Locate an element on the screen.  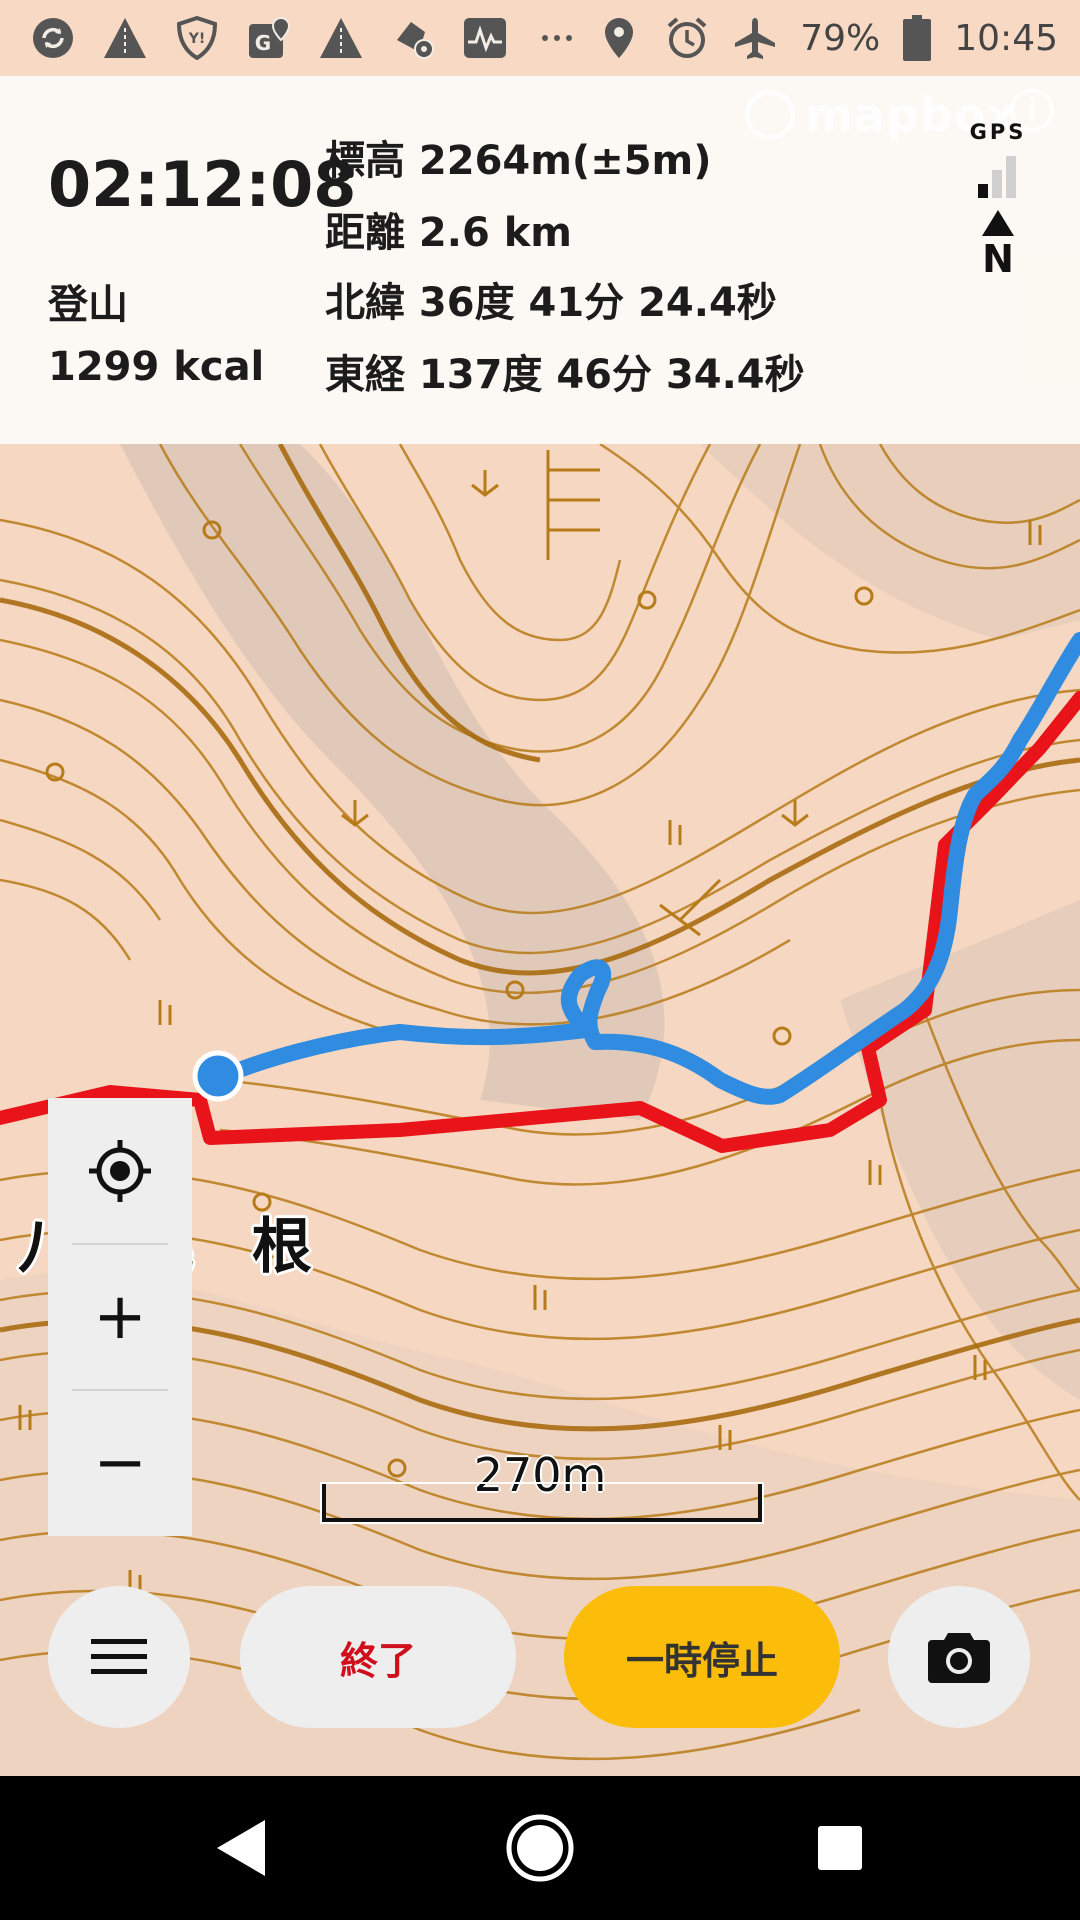
yahoo-shield-icon: Y! is located at coordinates (197, 38).